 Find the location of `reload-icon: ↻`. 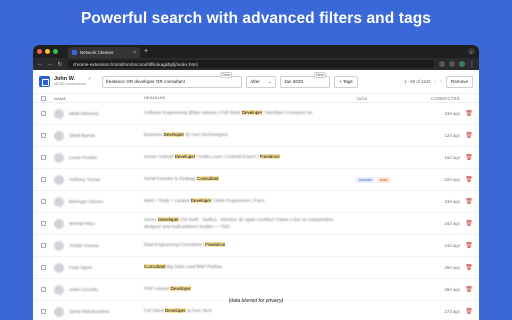

reload-icon: ↻ is located at coordinates (60, 64).